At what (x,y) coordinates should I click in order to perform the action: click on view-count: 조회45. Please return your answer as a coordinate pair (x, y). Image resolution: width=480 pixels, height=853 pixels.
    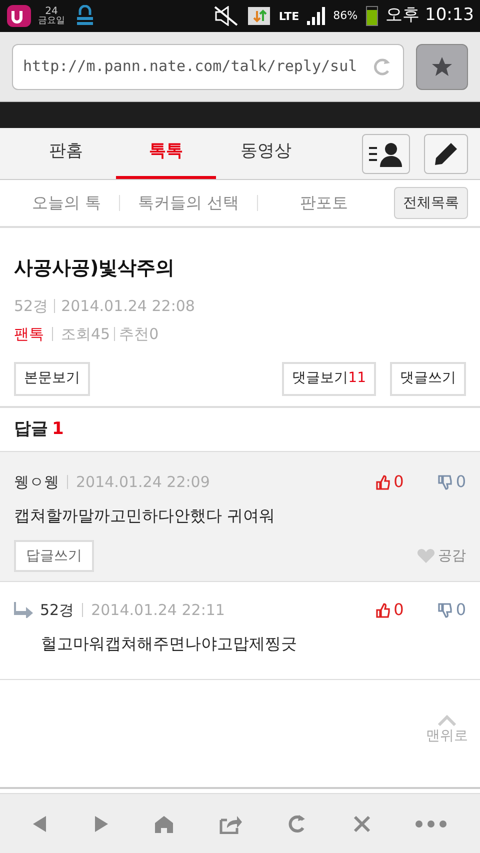
    Looking at the image, I should click on (85, 334).